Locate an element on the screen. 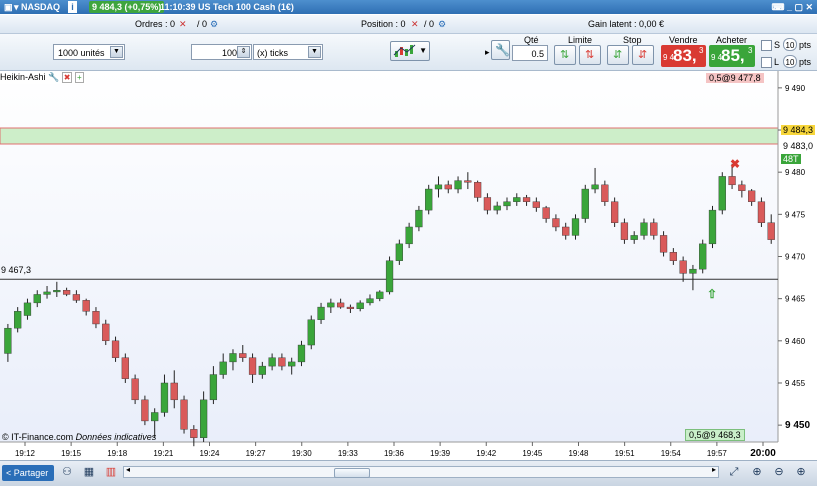 The height and width of the screenshot is (486, 817). limit-sell-button: ⇅ is located at coordinates (590, 55).